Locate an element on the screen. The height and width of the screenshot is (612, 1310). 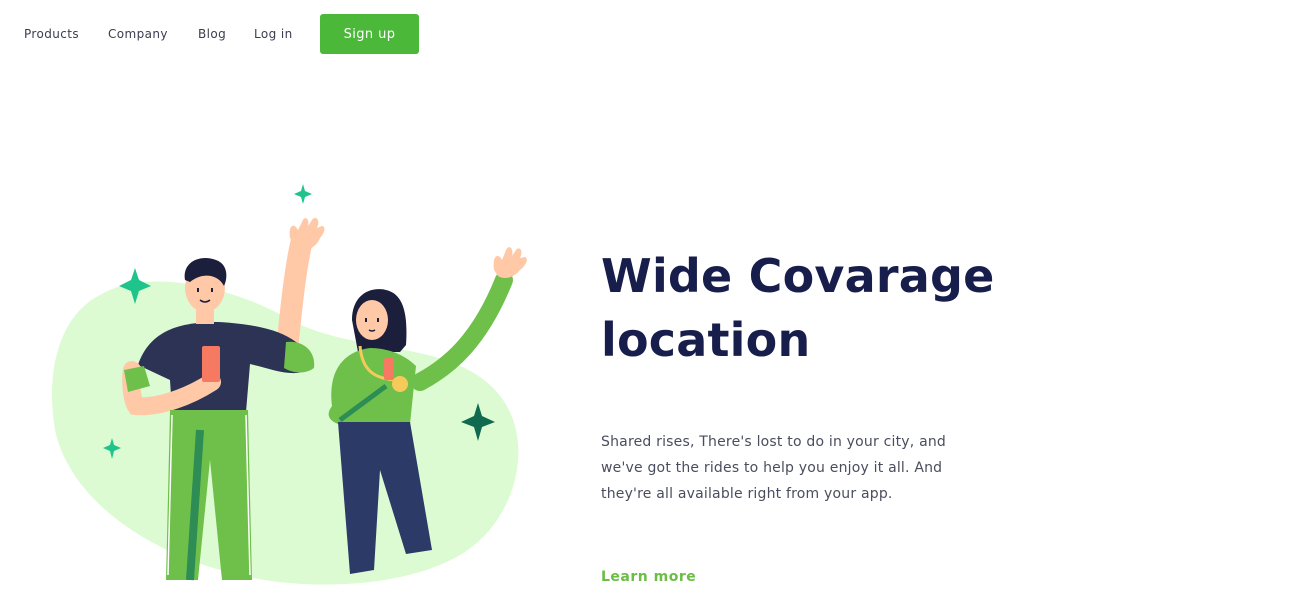
sparkle-icon is located at coordinates (303, 194).